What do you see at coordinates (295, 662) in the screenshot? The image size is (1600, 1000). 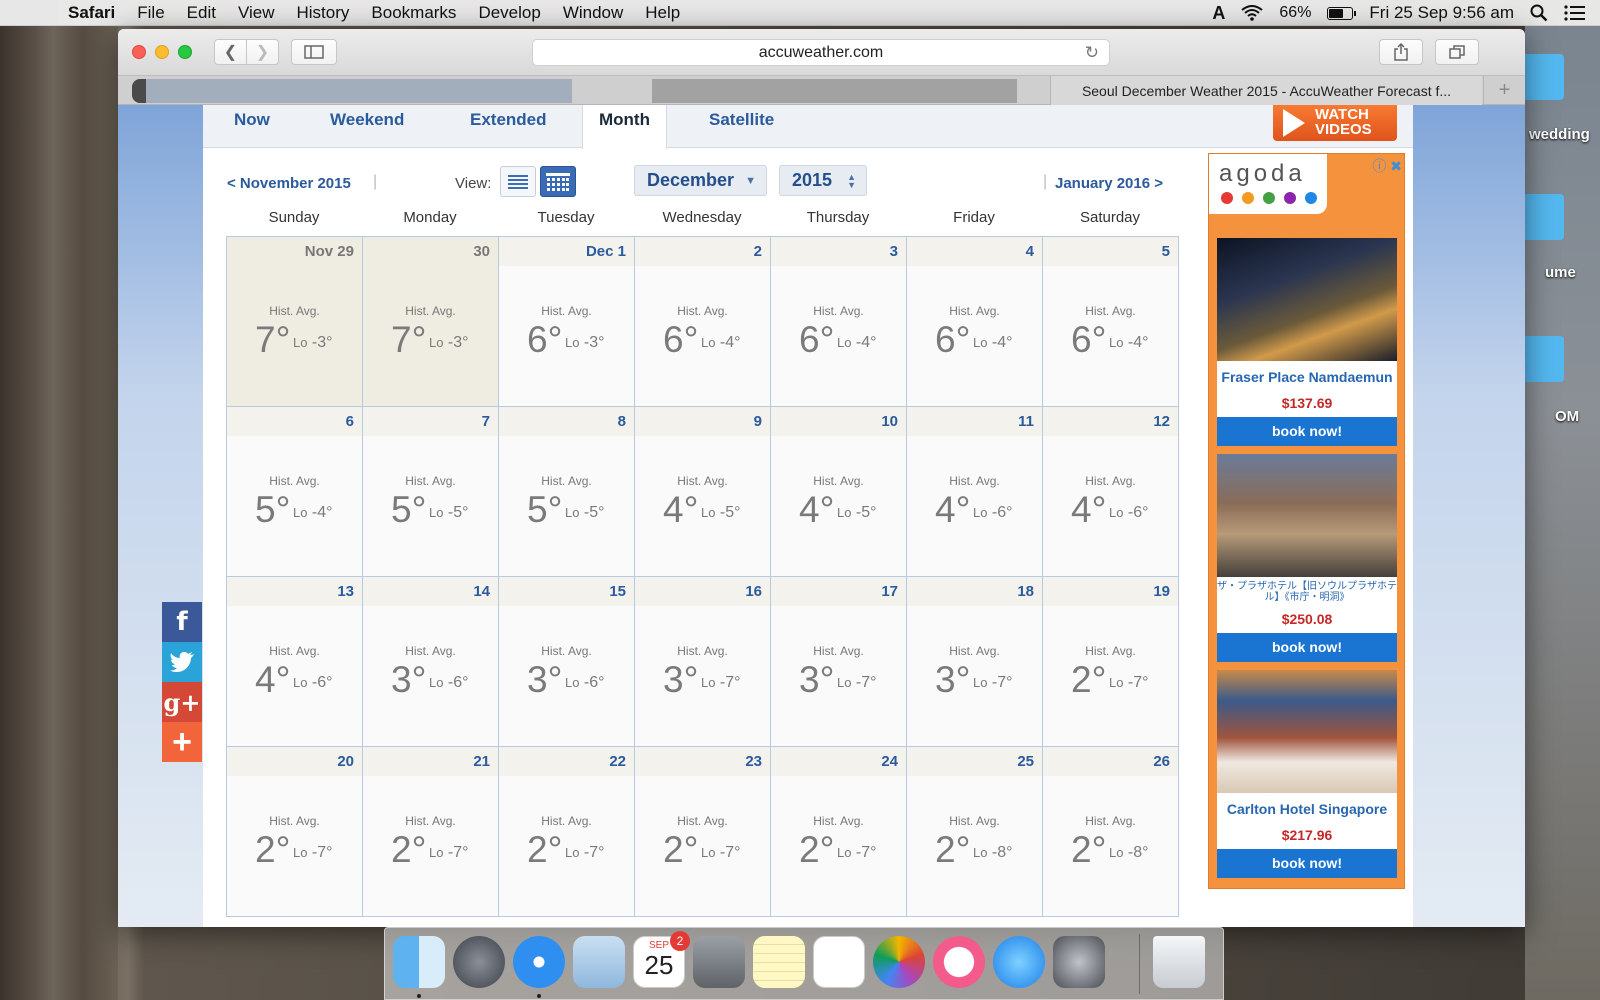 I see `calendar-day-cell: 13 Hist. Avg. 4° Lo -6°` at bounding box center [295, 662].